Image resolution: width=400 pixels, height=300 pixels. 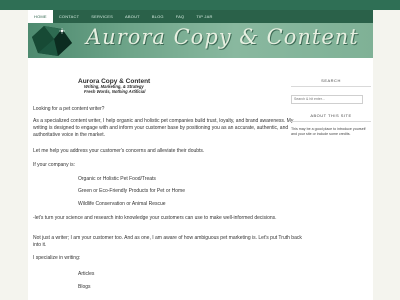 What do you see at coordinates (86, 274) in the screenshot?
I see `list-item: Articles` at bounding box center [86, 274].